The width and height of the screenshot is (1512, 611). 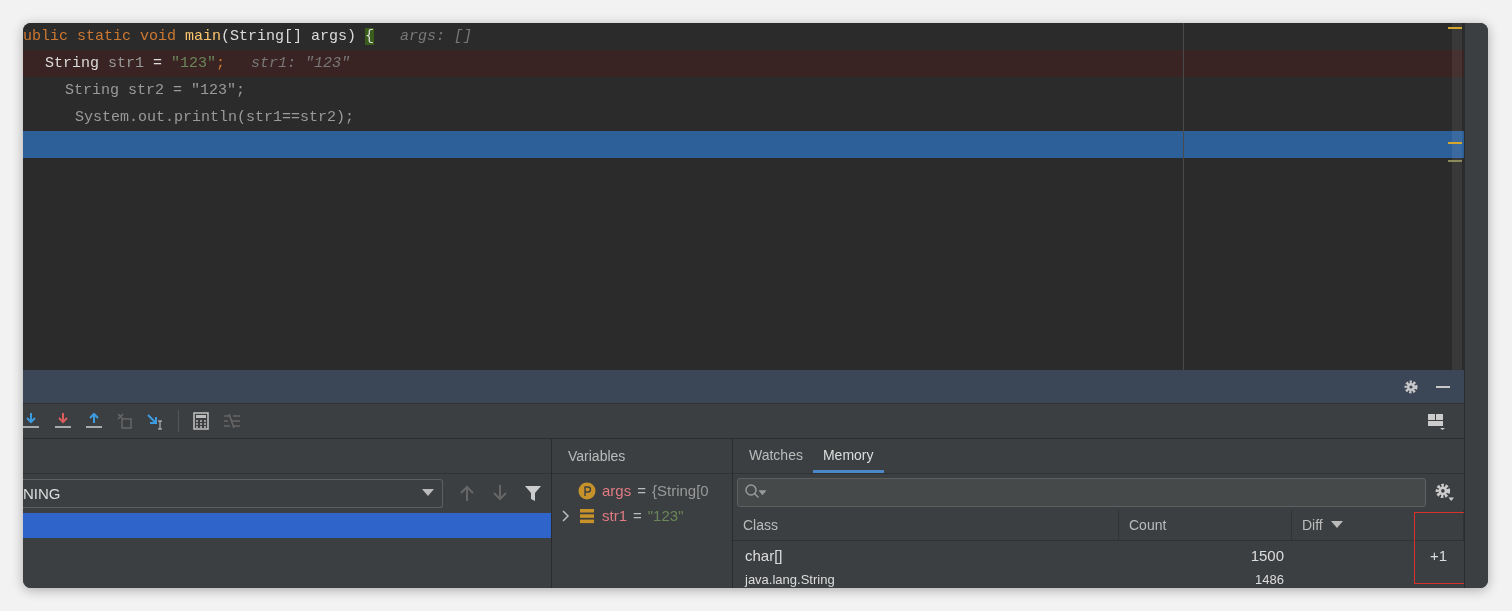 What do you see at coordinates (533, 493) in the screenshot?
I see `filter-icon` at bounding box center [533, 493].